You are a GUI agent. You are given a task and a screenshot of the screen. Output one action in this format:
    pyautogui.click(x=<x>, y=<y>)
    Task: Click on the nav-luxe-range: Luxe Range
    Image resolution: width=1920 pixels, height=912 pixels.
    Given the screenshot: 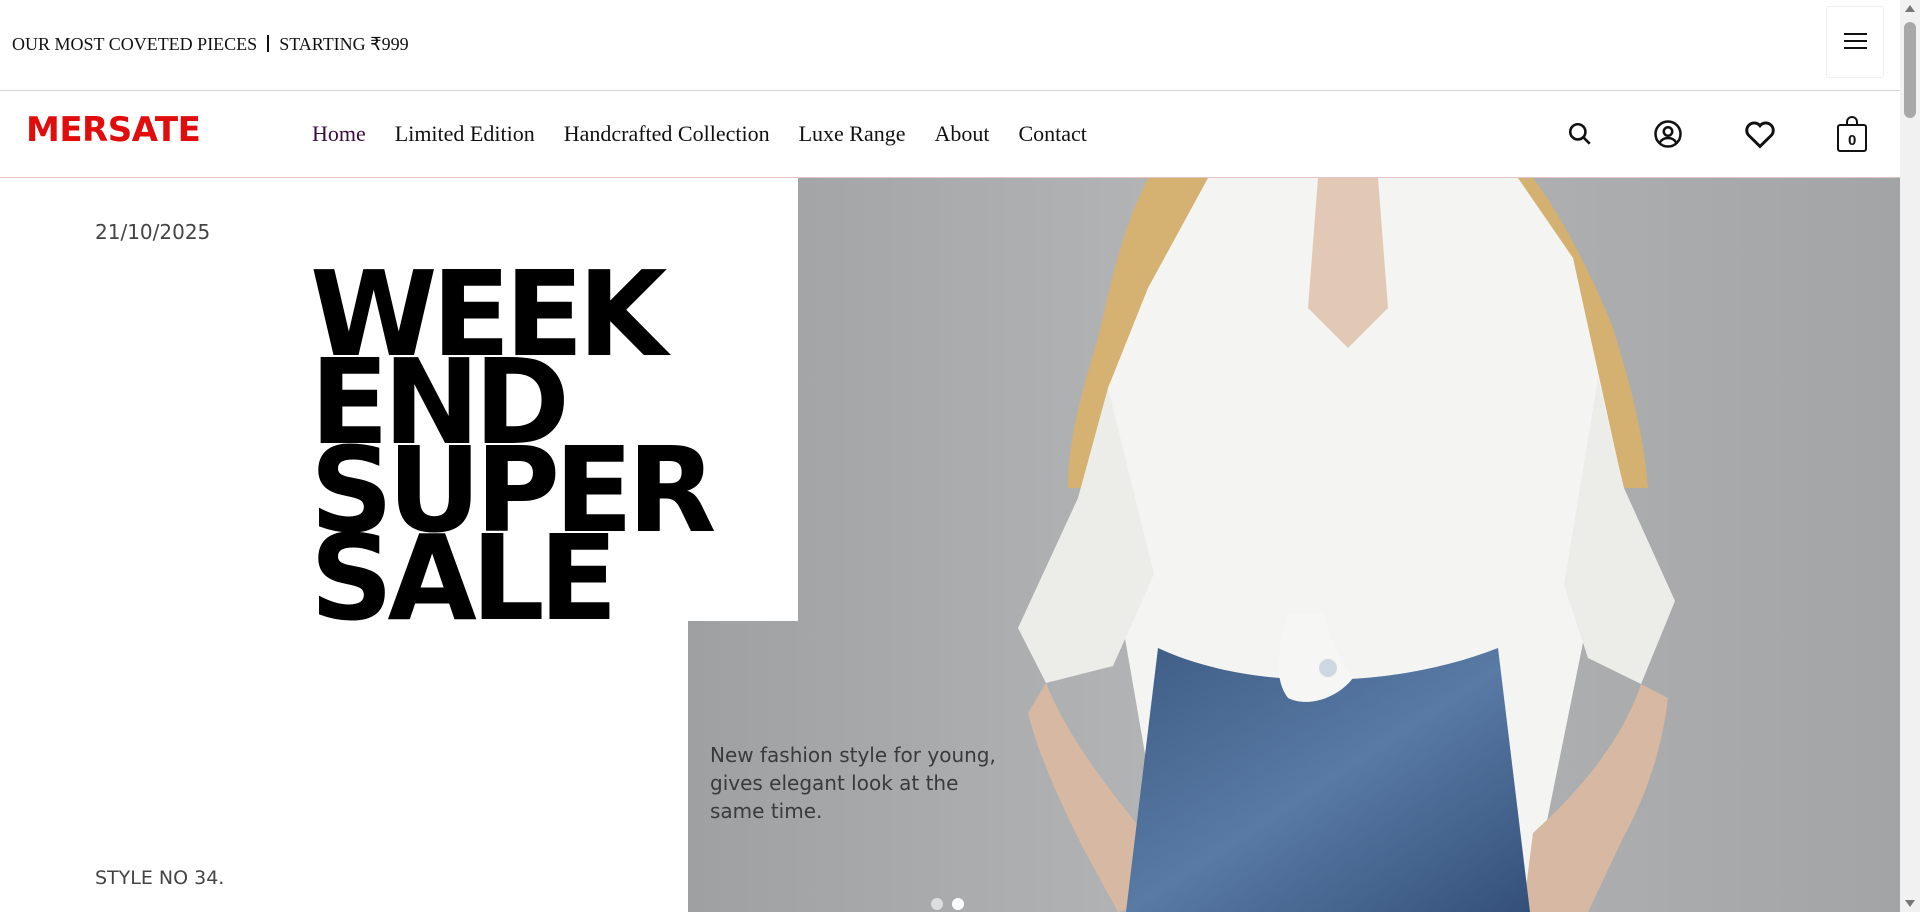 What is the action you would take?
    pyautogui.click(x=852, y=134)
    